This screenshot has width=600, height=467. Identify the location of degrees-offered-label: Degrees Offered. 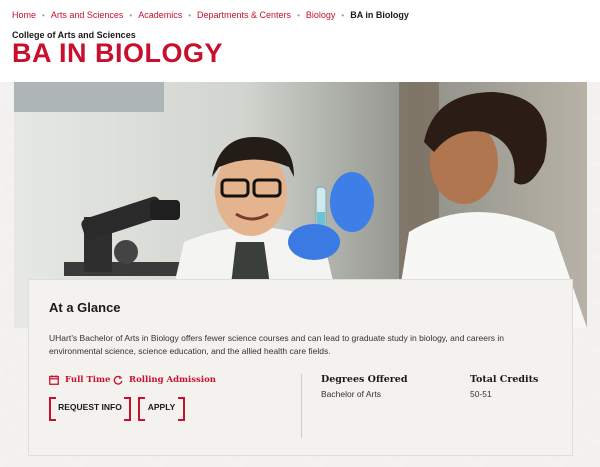
(364, 379).